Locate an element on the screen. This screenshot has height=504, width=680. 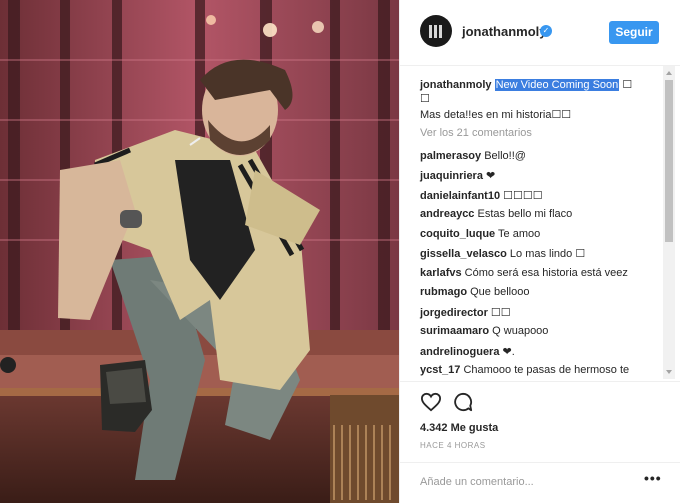
comment-username: gissella_velasco is located at coordinates (463, 254).